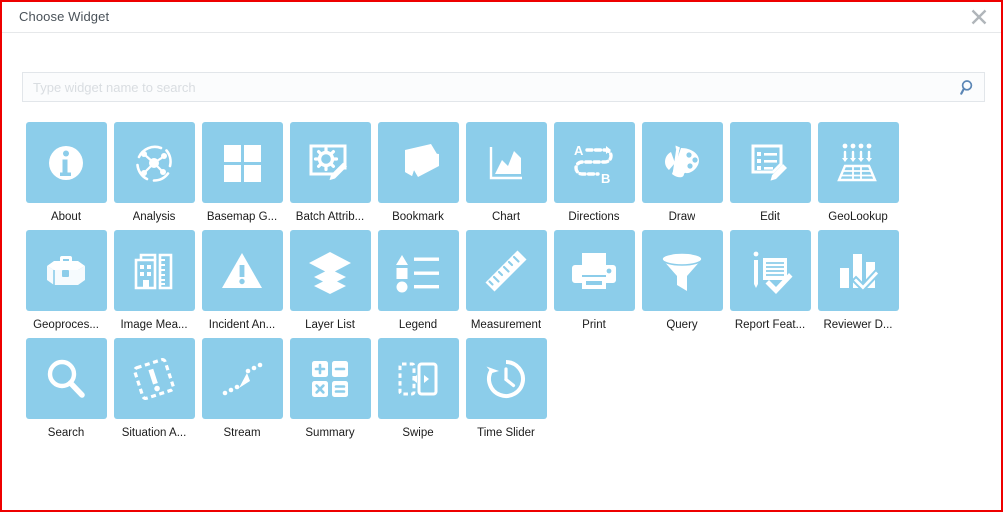 This screenshot has width=1003, height=512. Describe the element at coordinates (66, 378) in the screenshot. I see `search-magnifier-icon` at that location.